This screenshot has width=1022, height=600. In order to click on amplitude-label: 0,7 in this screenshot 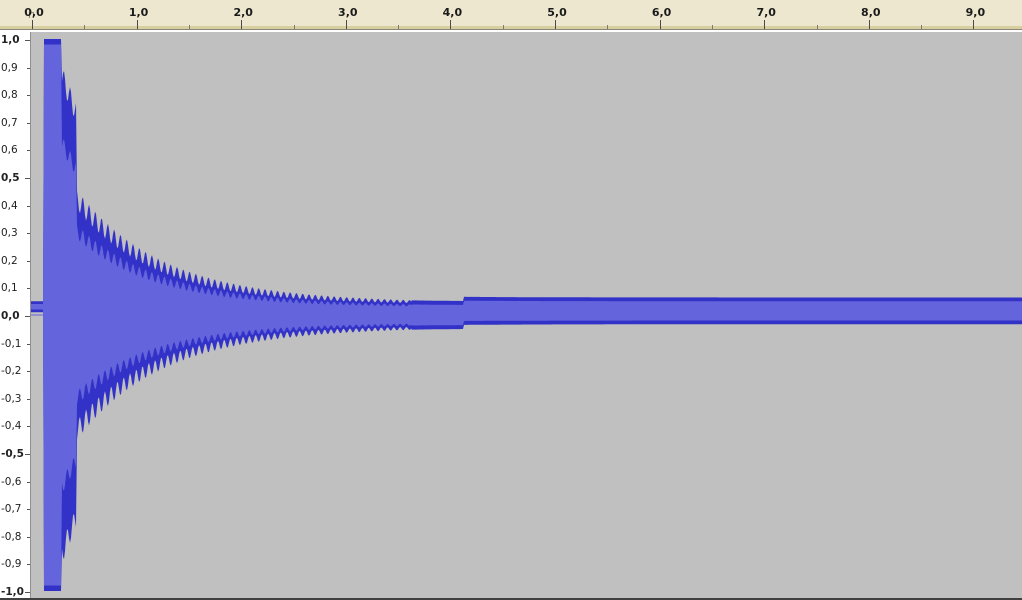, I will do `click(9, 122)`.